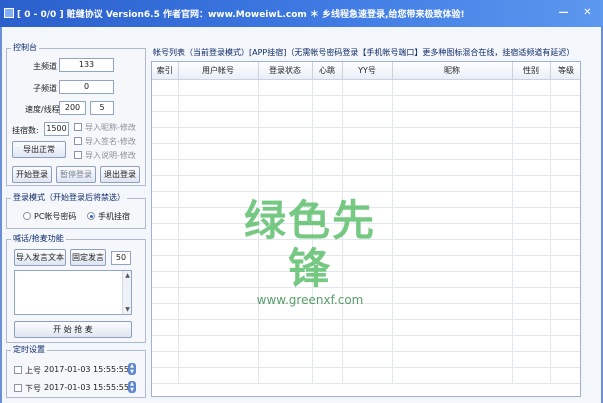  I want to click on shout-group: 喊话/抢麦功能 导入发言文本 固定发言 50 ▲ ▼ 开 始 抢 麦, so click(76, 288).